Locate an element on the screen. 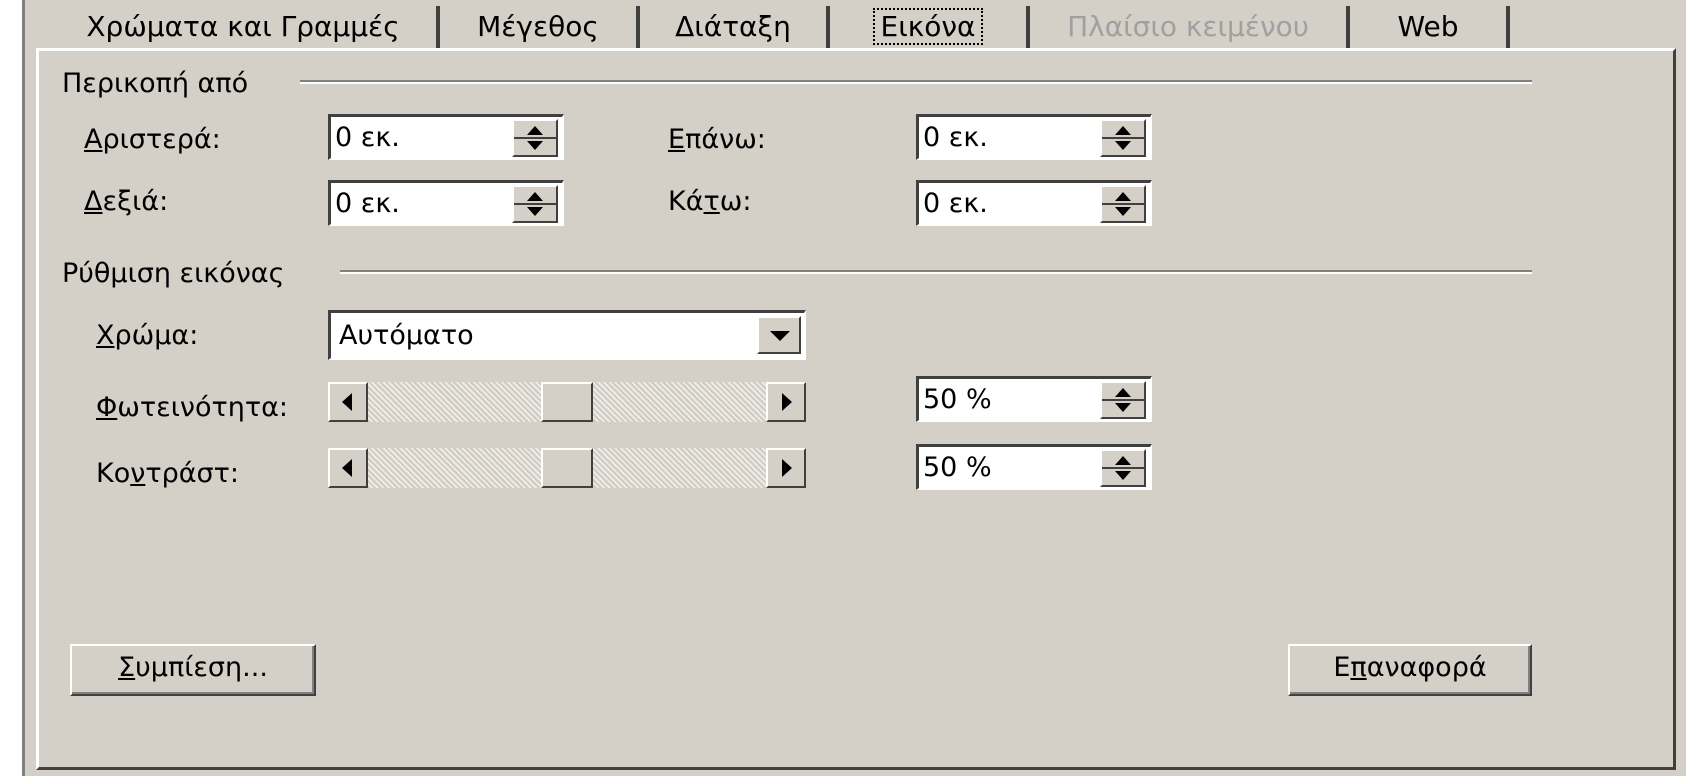  crop-right-value: 0 εκ. is located at coordinates (367, 204).